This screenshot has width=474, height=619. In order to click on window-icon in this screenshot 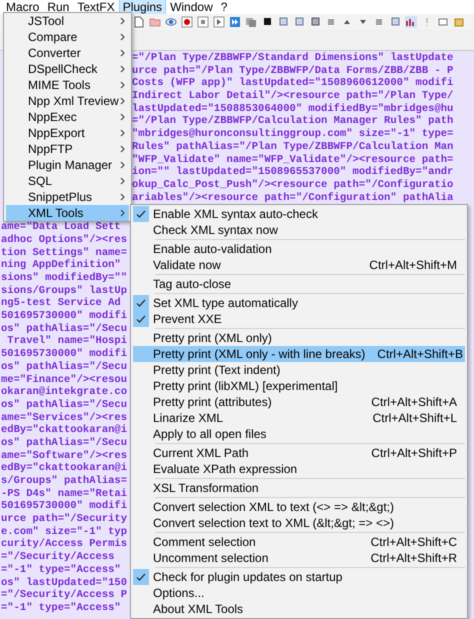, I will do `click(443, 22)`.